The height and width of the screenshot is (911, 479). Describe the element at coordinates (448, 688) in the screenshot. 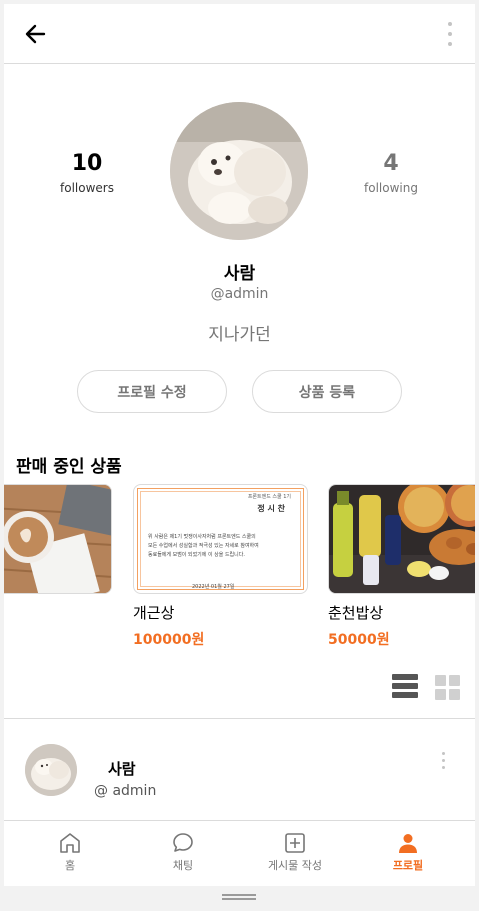

I see `grid-view-icon` at that location.